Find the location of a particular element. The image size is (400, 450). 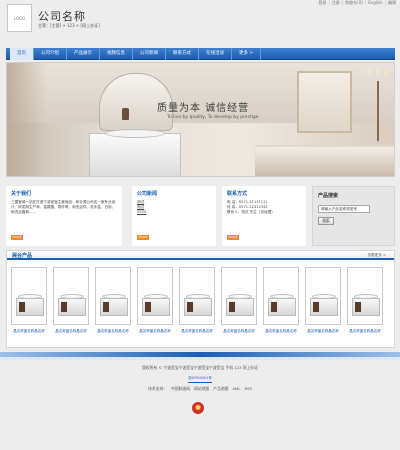

logo: LOGO is located at coordinates (19, 18).